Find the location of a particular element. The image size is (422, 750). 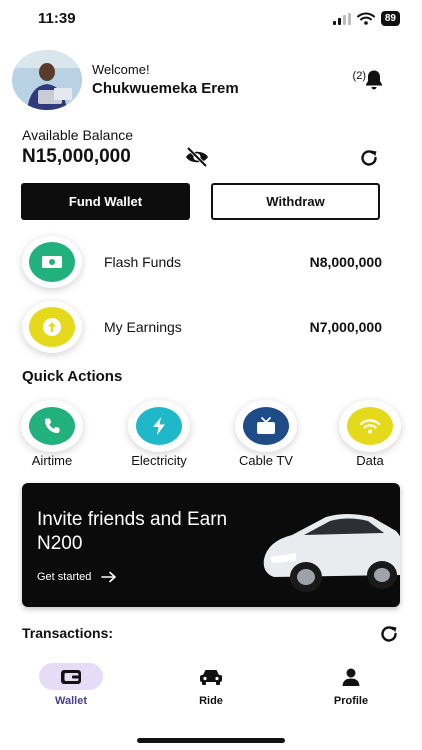

flash-funds-icon-wrap is located at coordinates (52, 262).